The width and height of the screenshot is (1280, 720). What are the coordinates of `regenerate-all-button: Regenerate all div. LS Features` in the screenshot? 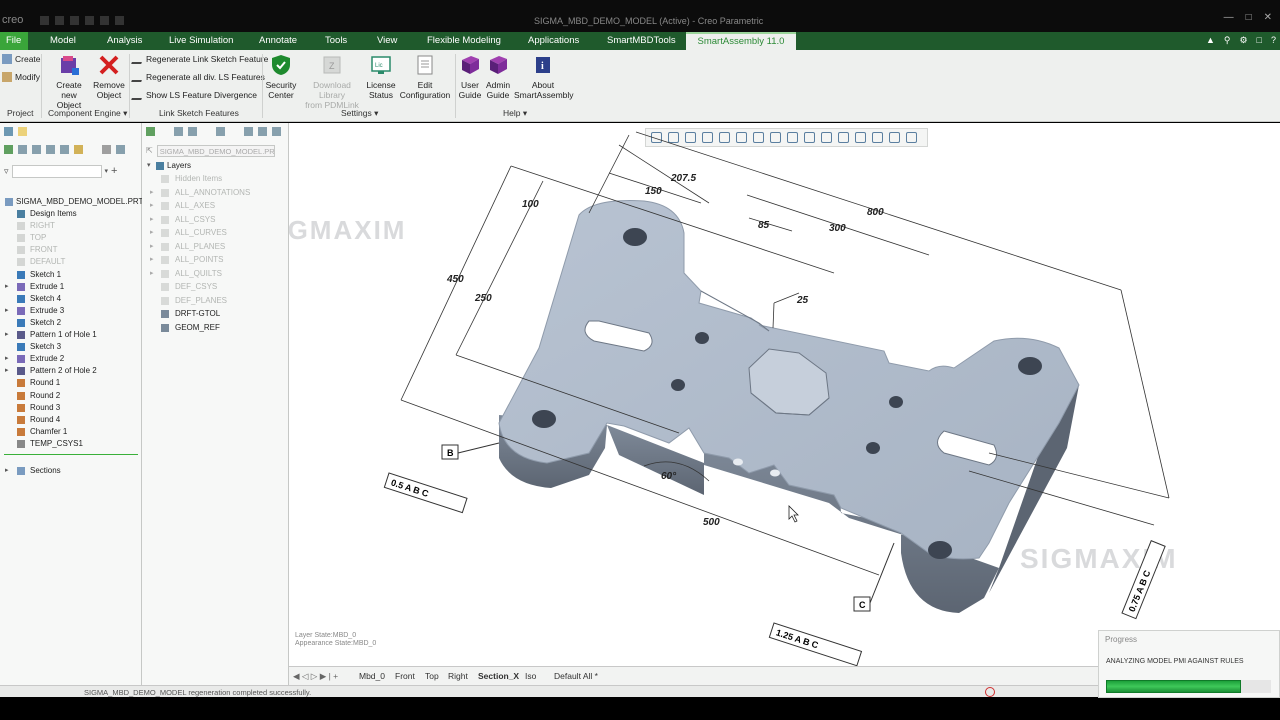 It's located at (198, 77).